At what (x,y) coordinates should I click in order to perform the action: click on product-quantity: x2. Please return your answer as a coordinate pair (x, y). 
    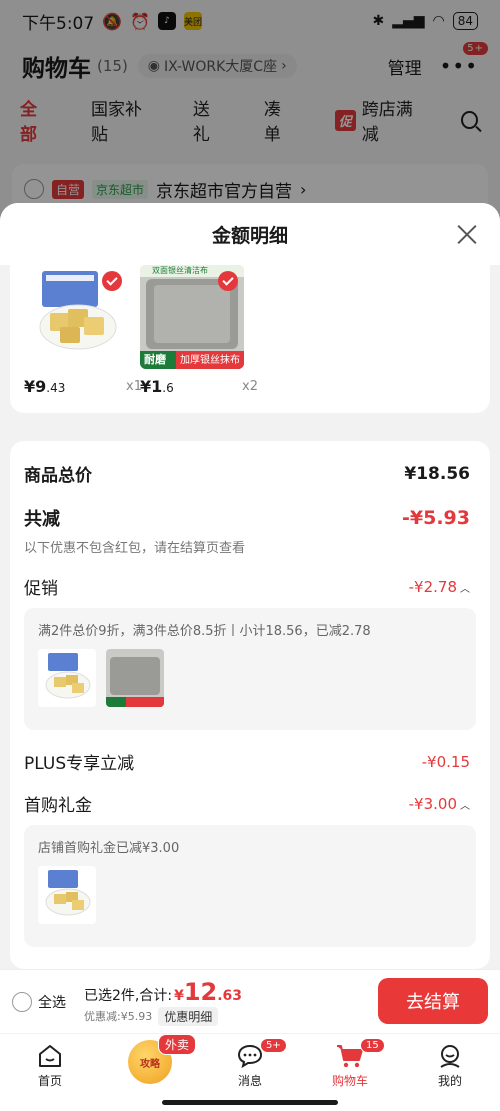
    Looking at the image, I should click on (250, 386).